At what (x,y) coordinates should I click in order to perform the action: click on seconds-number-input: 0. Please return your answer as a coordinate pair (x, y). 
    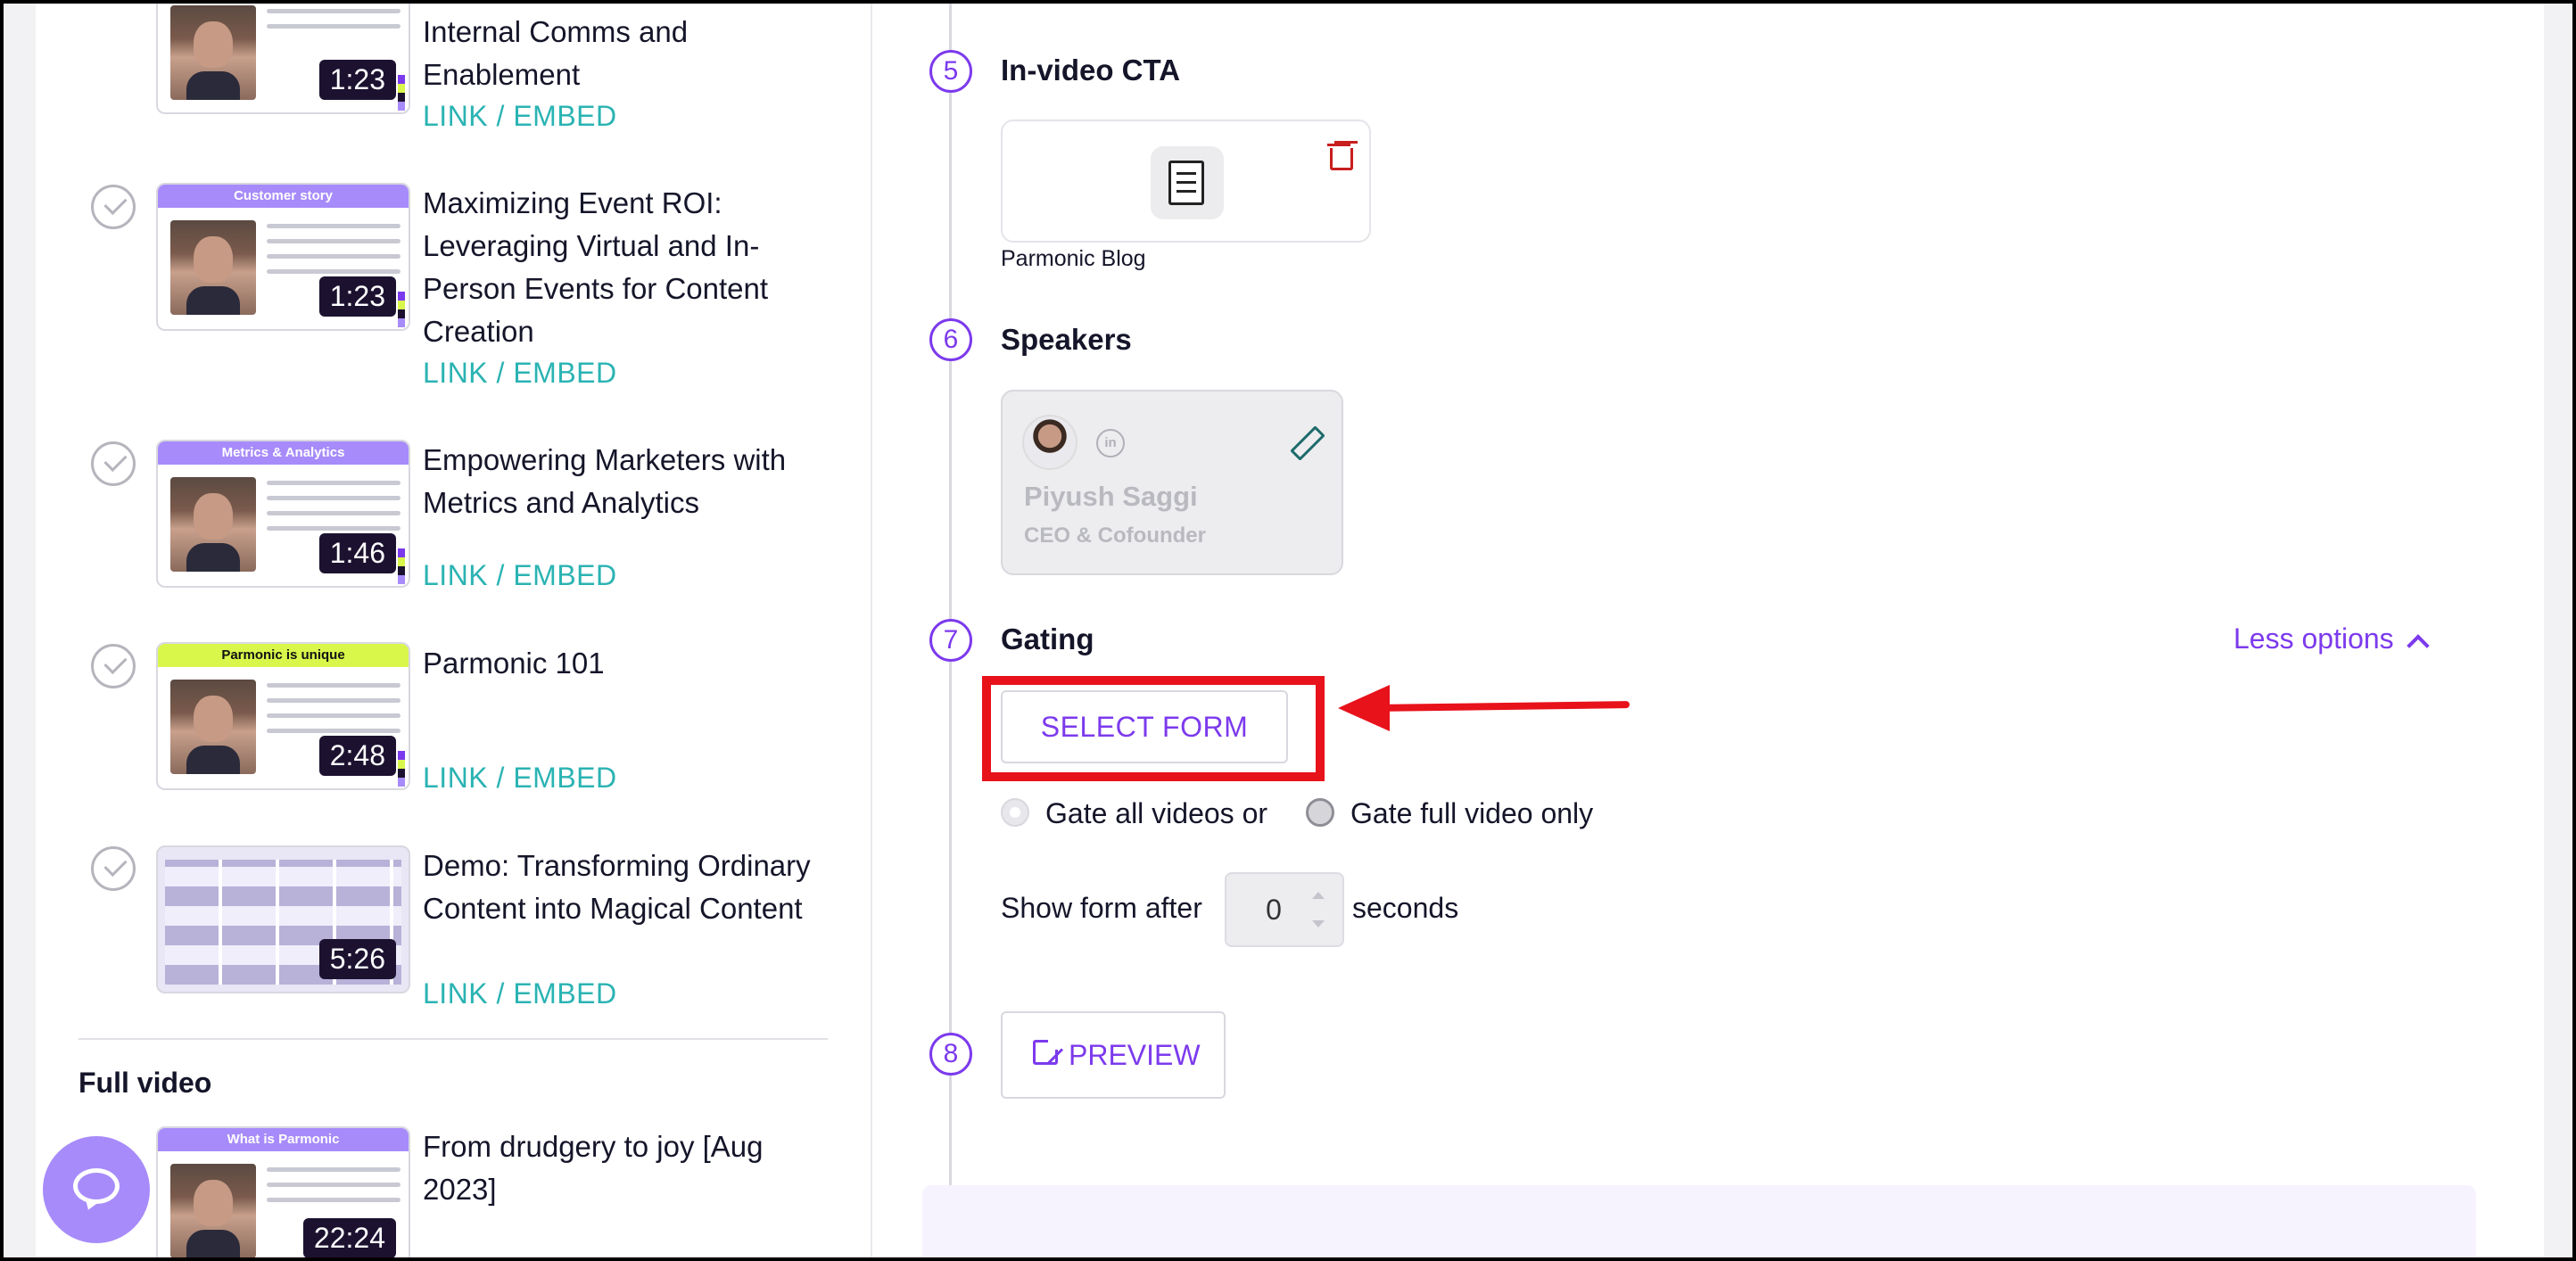
    Looking at the image, I should click on (1284, 909).